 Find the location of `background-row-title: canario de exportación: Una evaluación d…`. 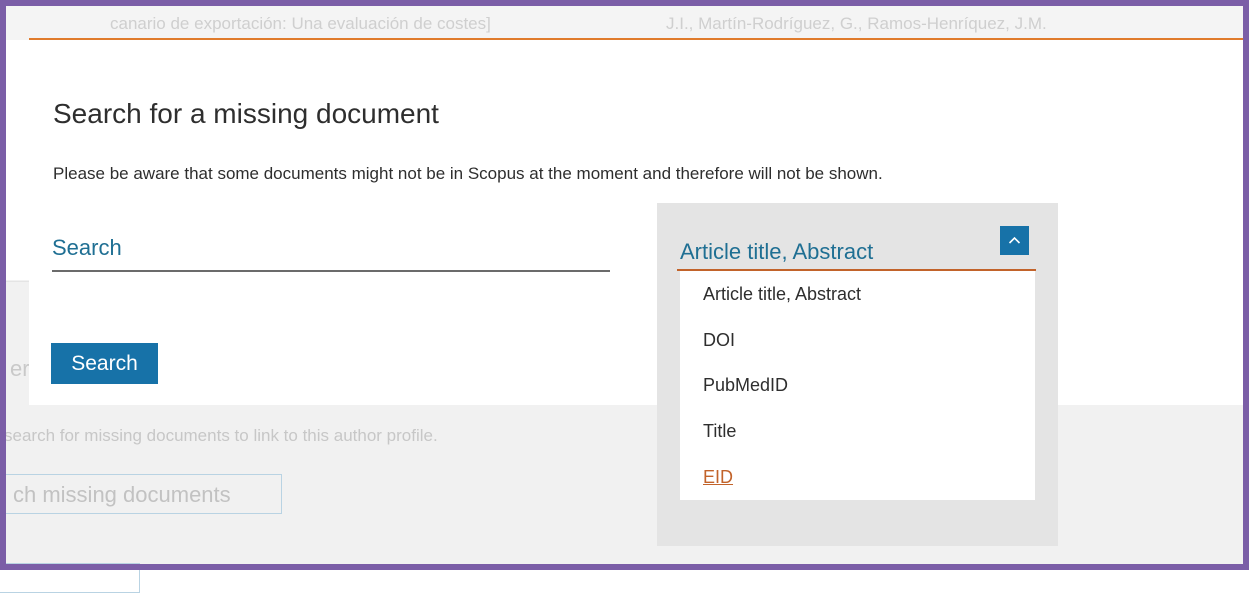

background-row-title: canario de exportación: Una evaluación d… is located at coordinates (300, 23).